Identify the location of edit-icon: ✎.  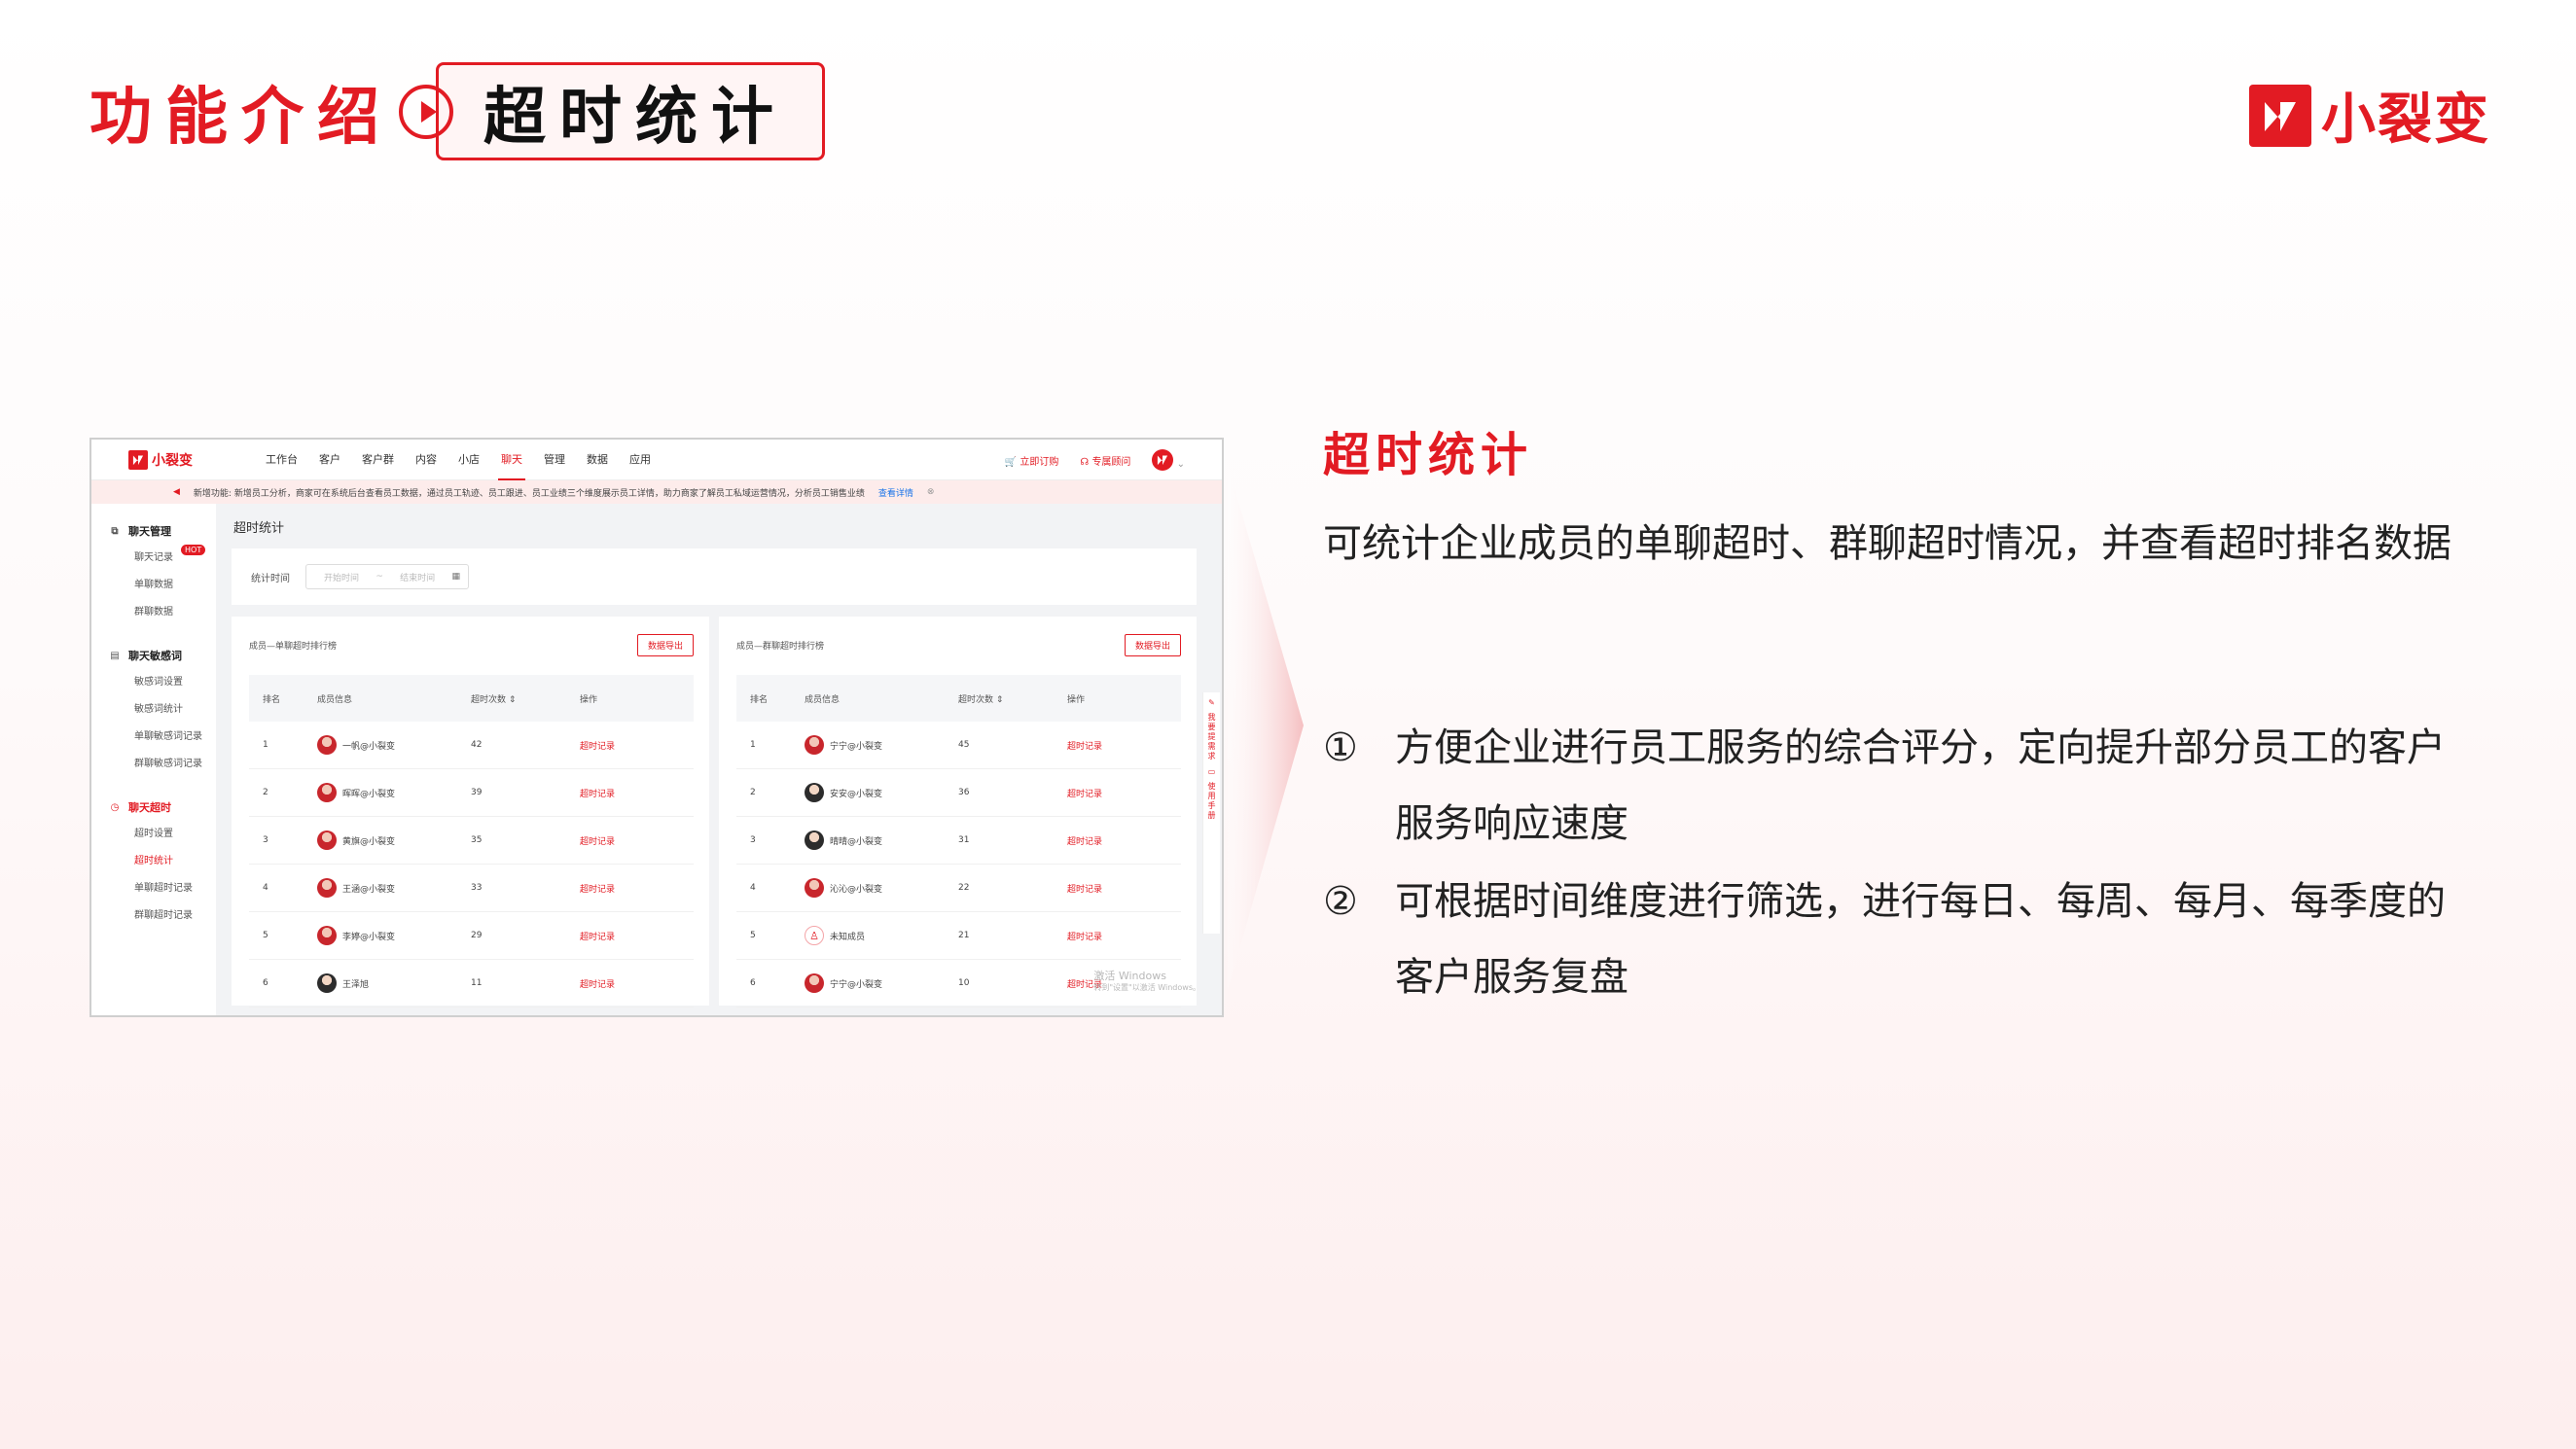
(1211, 702).